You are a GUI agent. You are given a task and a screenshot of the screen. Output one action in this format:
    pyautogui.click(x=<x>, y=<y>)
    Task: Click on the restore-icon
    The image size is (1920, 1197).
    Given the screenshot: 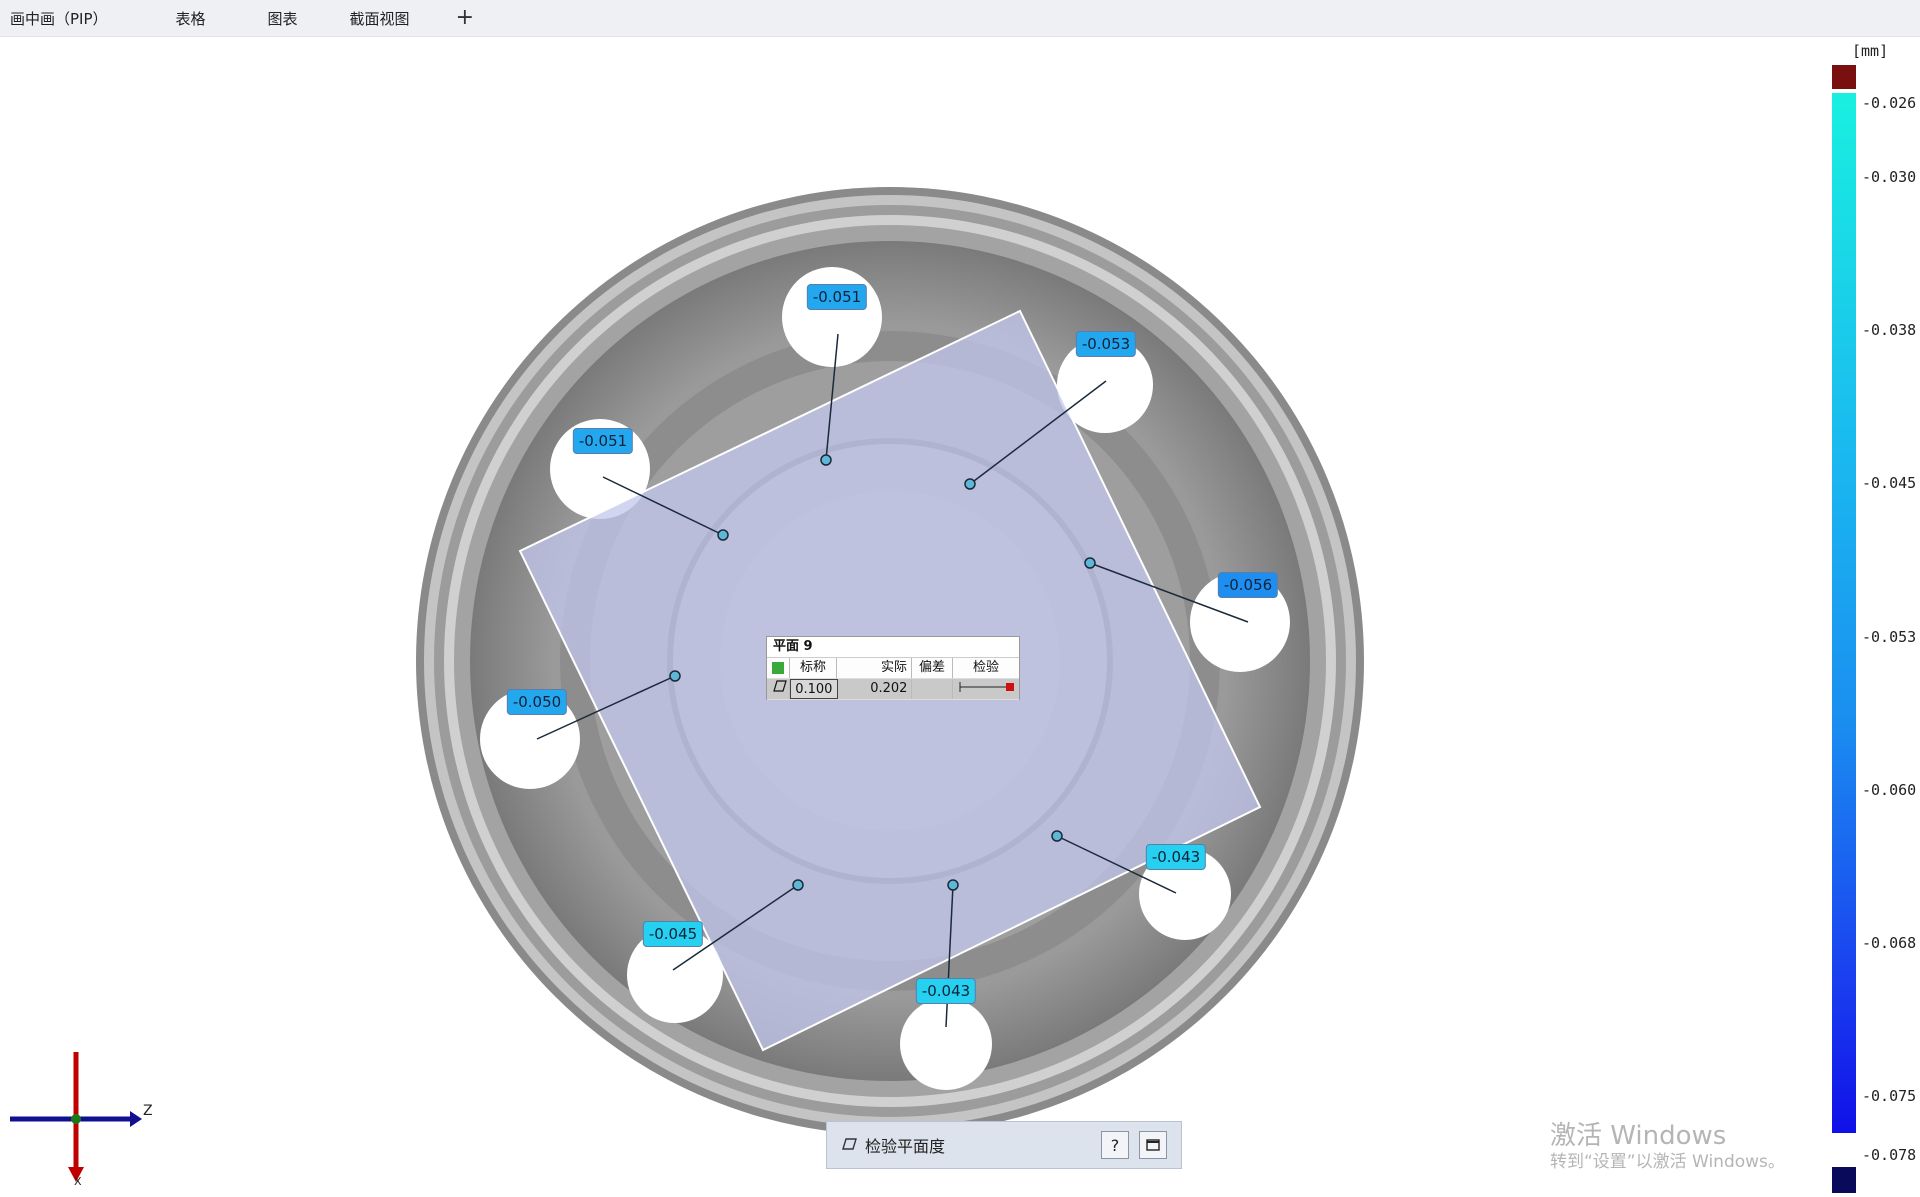 What is the action you would take?
    pyautogui.click(x=1153, y=1145)
    